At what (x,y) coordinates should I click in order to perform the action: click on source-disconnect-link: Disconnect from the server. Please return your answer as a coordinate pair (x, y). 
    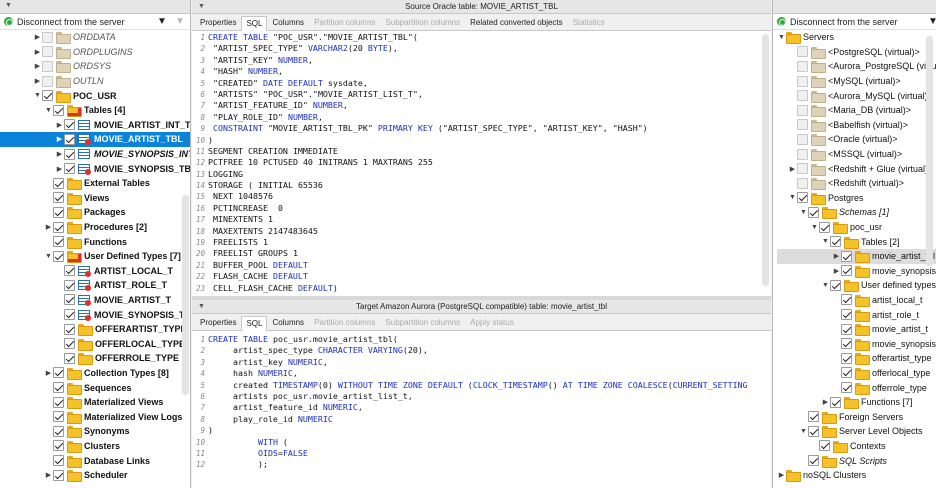
    Looking at the image, I should click on (71, 22).